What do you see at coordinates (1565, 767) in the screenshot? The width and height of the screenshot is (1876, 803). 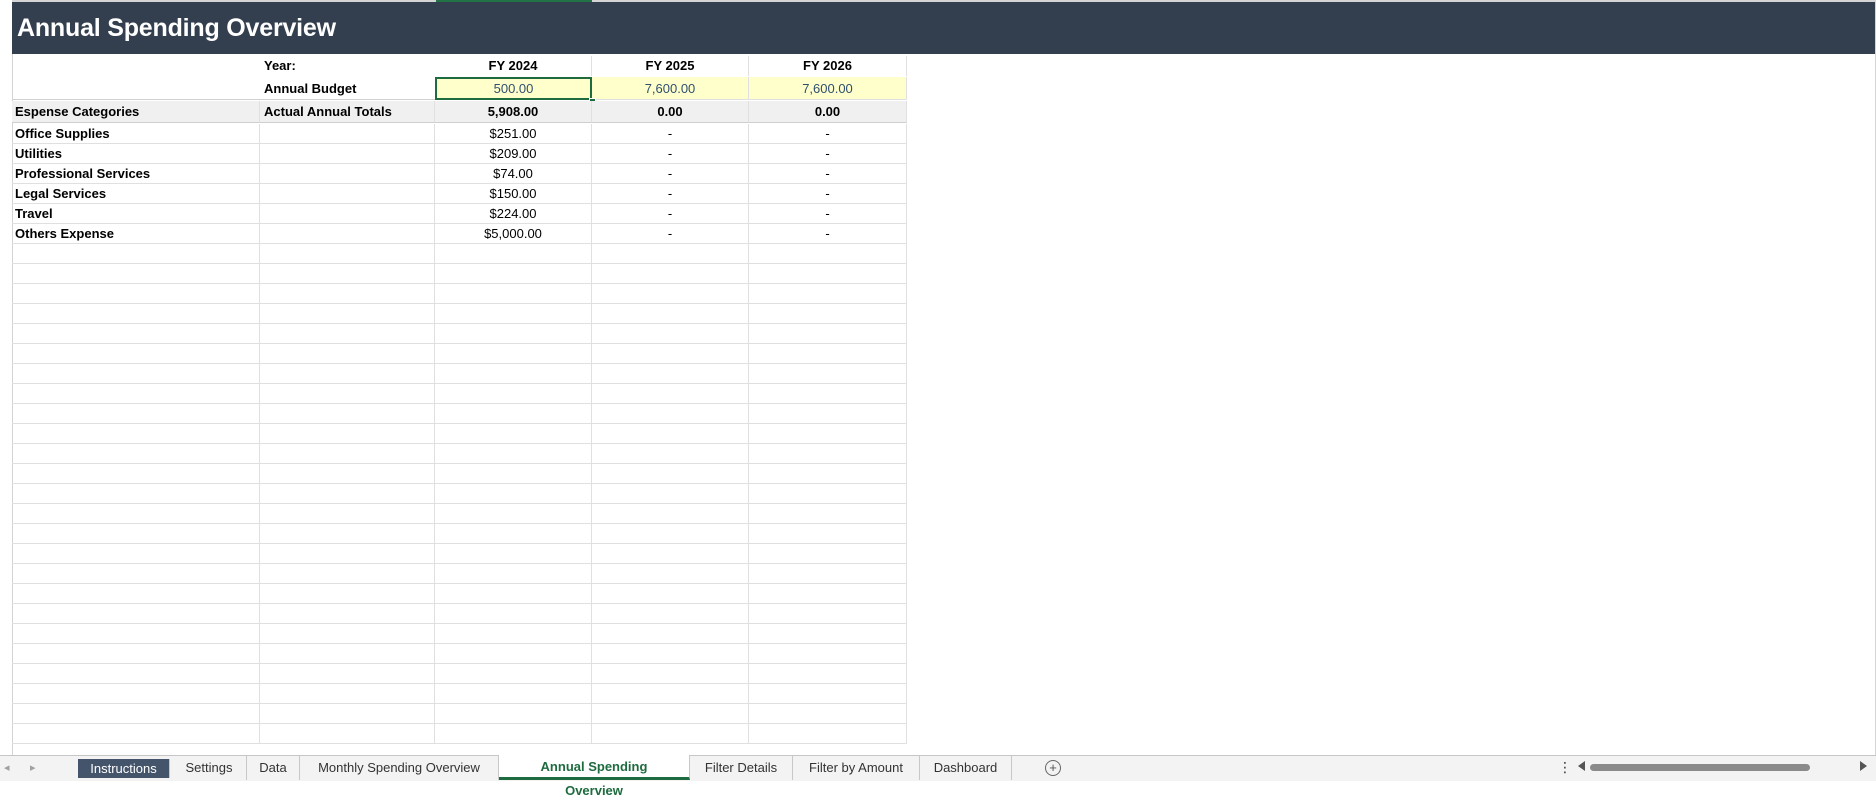 I see `vertical-dots-icon: ⋮` at bounding box center [1565, 767].